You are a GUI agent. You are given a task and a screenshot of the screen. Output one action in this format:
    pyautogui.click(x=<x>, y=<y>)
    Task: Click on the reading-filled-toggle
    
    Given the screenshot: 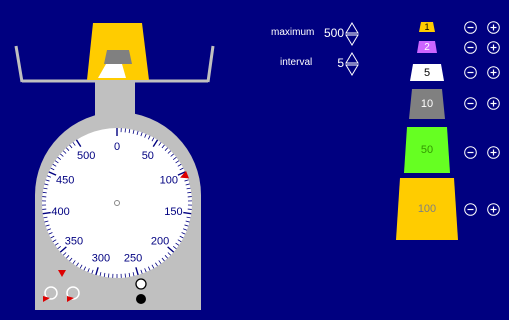 What is the action you would take?
    pyautogui.click(x=141, y=299)
    